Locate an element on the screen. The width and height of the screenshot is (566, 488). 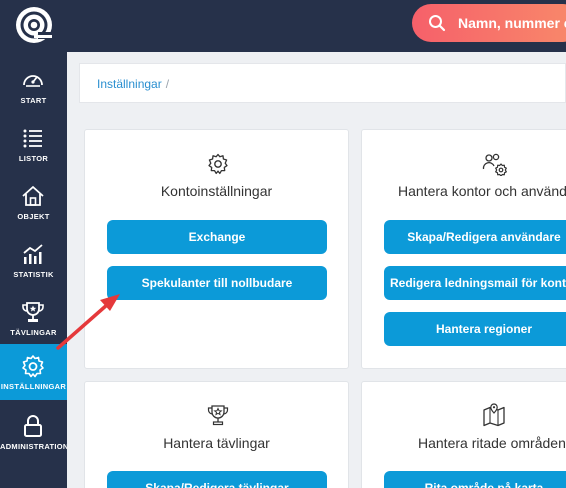
sidebar-item-label: STATISTIK is located at coordinates (33, 274).